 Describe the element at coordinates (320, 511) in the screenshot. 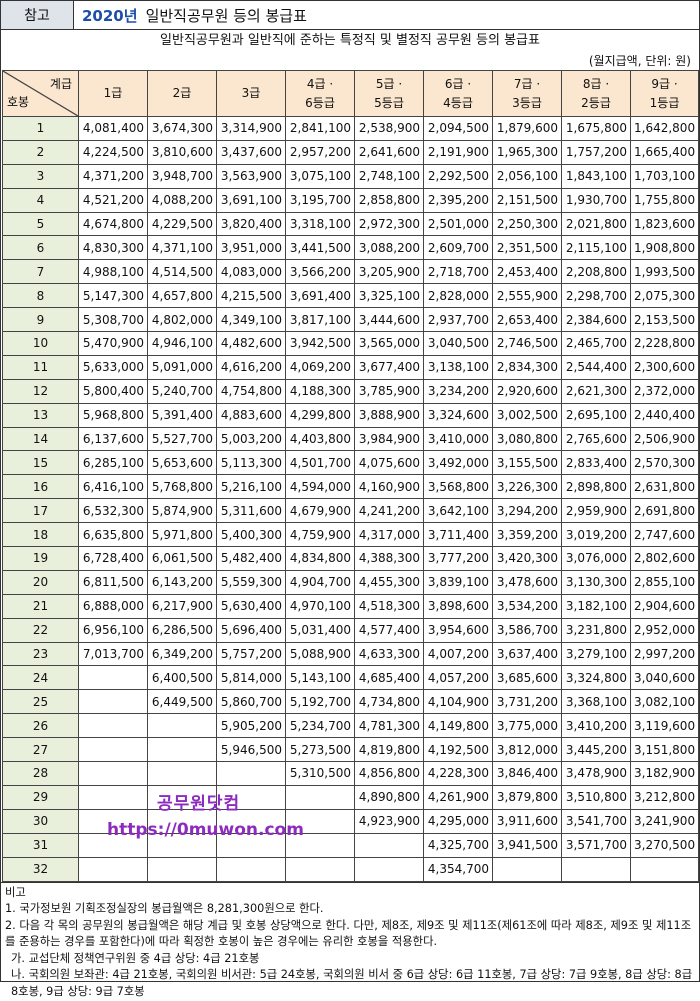

I see `salary-cell: 4,679,900` at that location.